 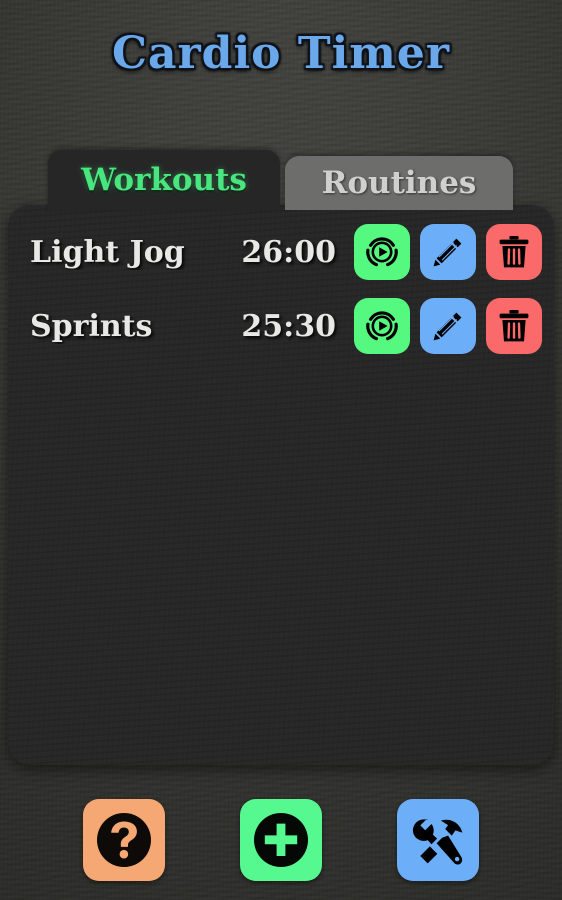 I want to click on table-row: Sprints 25:30, so click(x=281, y=326).